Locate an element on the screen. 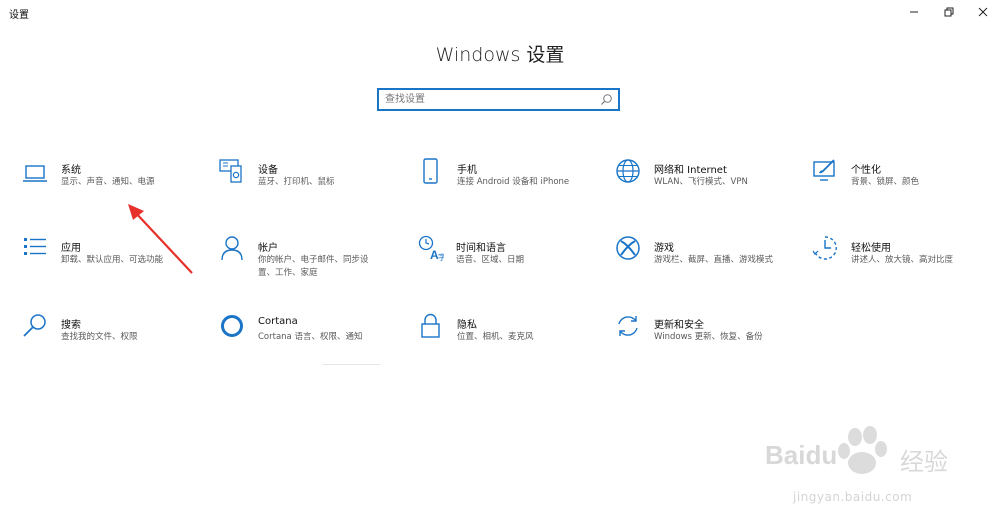 This screenshot has width=1000, height=531. watermark-url: jingyan.baidu.com is located at coordinates (853, 497).